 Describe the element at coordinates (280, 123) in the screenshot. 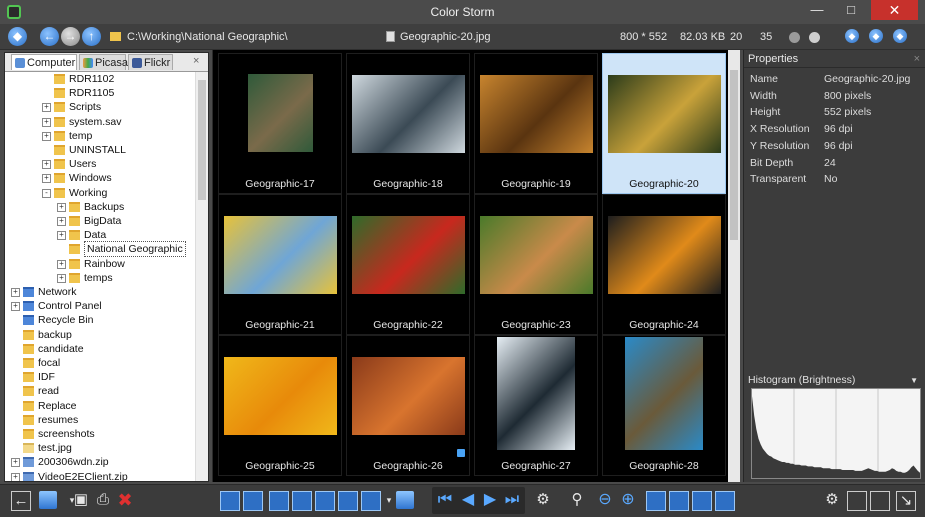

I see `thumbnail-item: Geographic-17` at that location.